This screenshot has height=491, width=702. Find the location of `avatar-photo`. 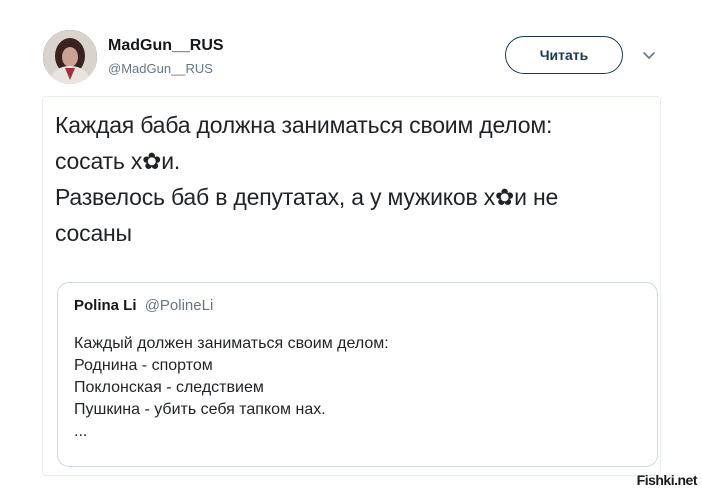

avatar-photo is located at coordinates (70, 57).